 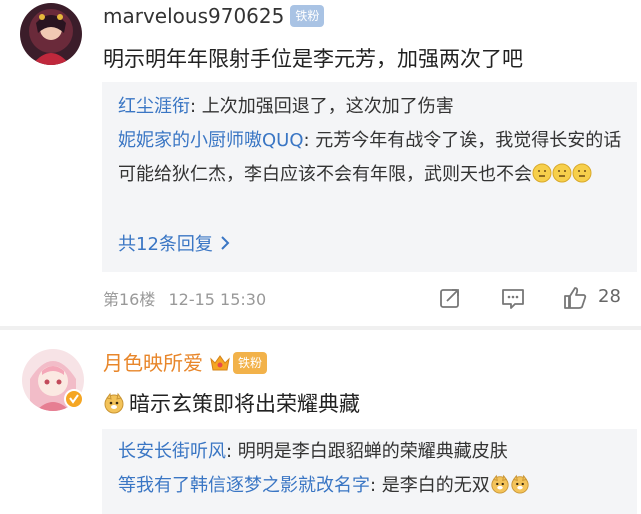 What do you see at coordinates (322, 106) in the screenshot?
I see `reply-text: : 上次加强回退了，这次加了伤害` at bounding box center [322, 106].